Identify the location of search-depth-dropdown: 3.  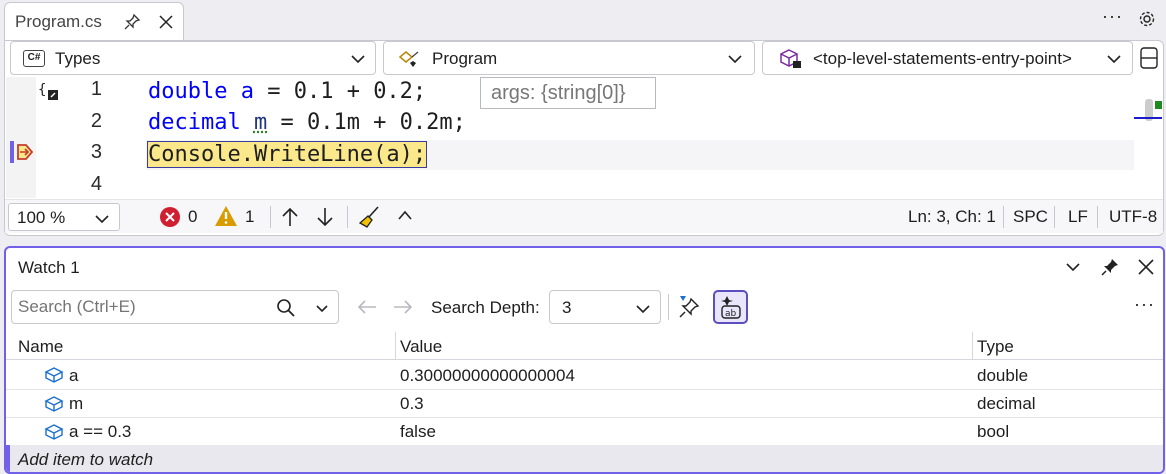
(605, 307).